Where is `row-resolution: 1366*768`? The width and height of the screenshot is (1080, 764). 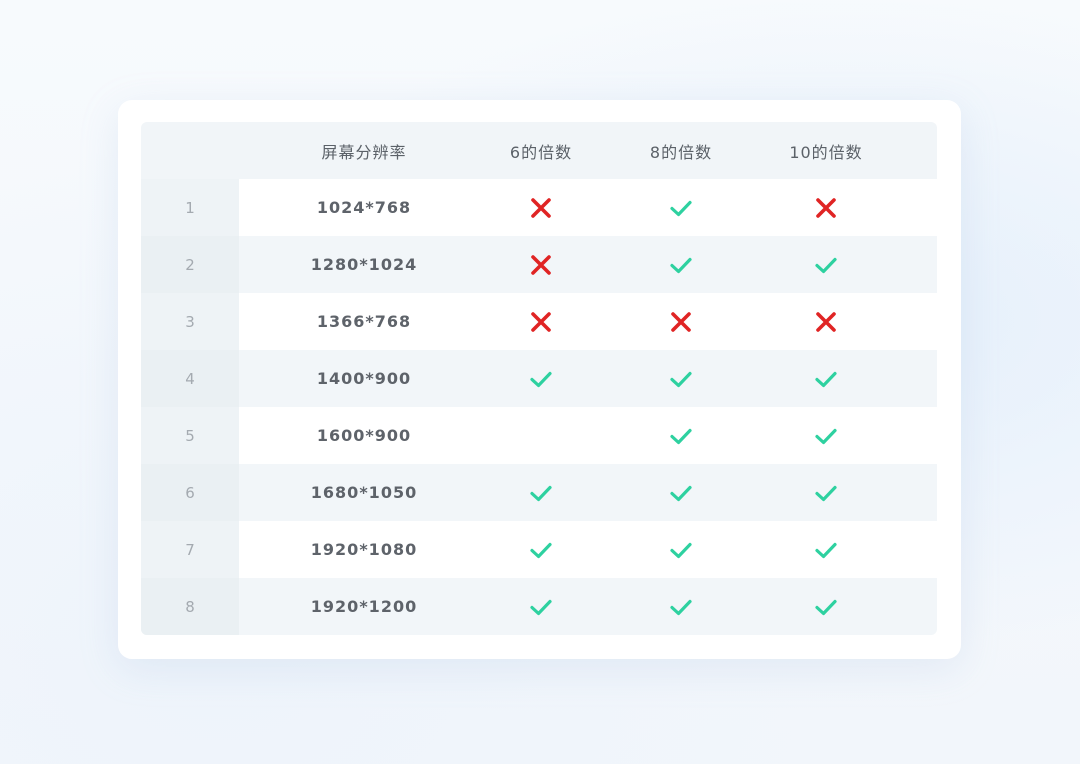
row-resolution: 1366*768 is located at coordinates (364, 321).